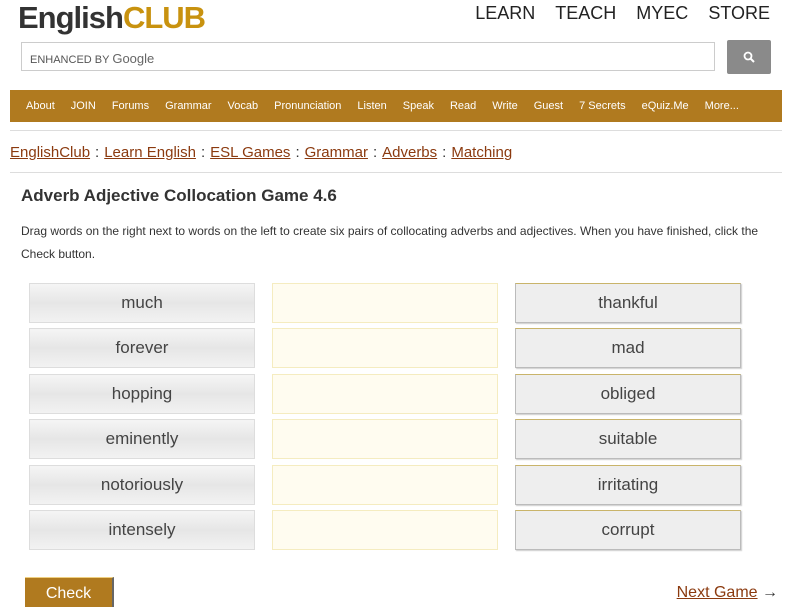 The image size is (792, 607). Describe the element at coordinates (628, 530) in the screenshot. I see `adjective-tile: corrupt` at that location.